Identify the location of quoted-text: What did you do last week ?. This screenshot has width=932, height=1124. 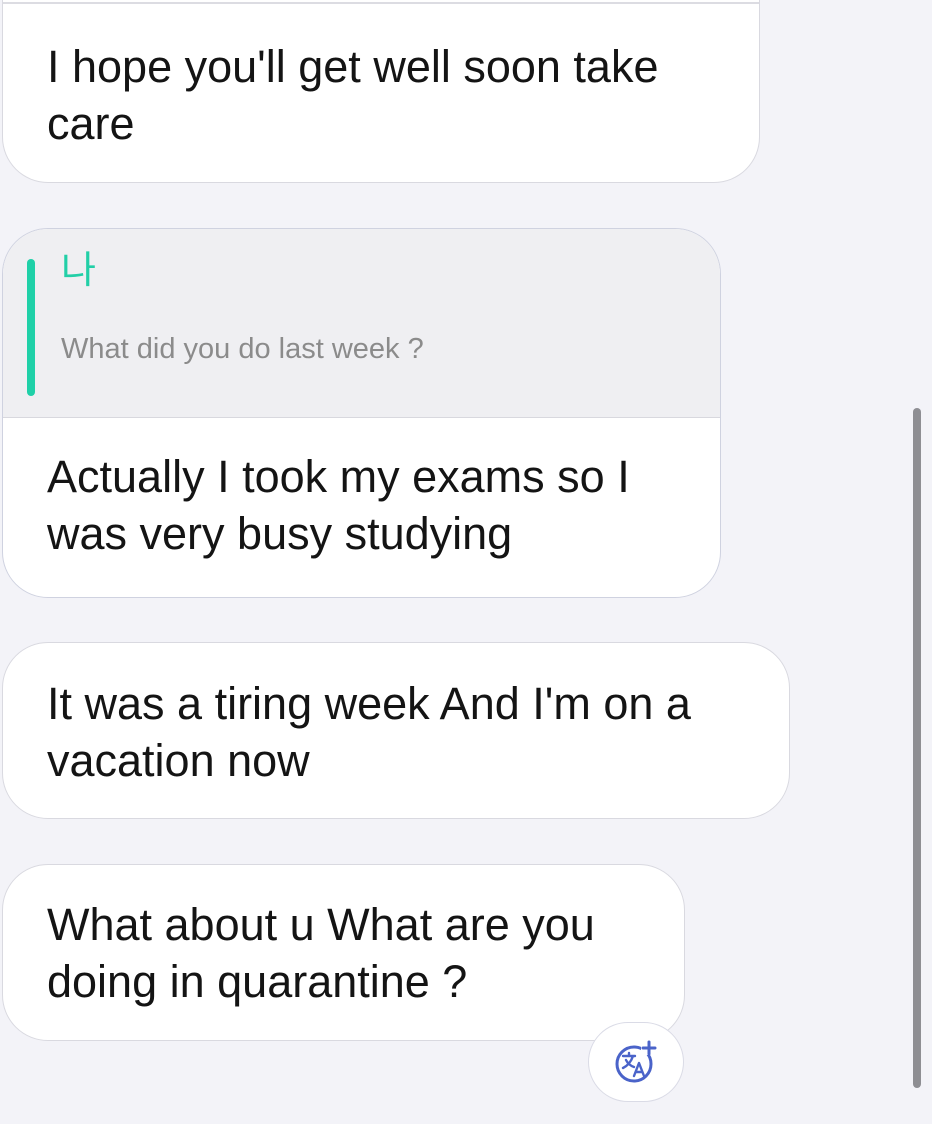
(242, 349).